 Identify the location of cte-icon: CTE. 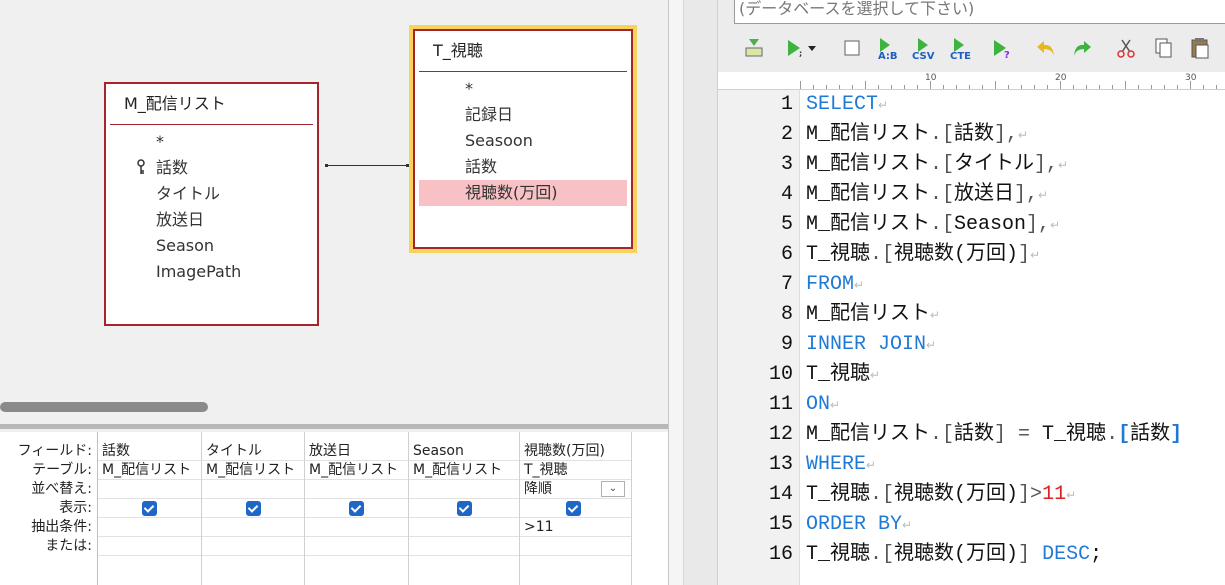
(963, 49).